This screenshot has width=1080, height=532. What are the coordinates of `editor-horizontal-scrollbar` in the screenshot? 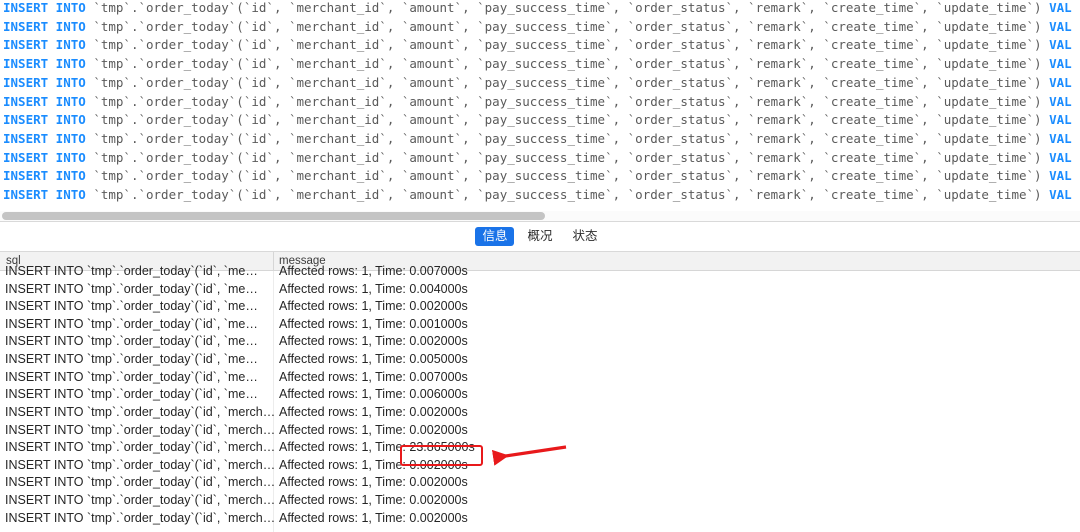 It's located at (540, 216).